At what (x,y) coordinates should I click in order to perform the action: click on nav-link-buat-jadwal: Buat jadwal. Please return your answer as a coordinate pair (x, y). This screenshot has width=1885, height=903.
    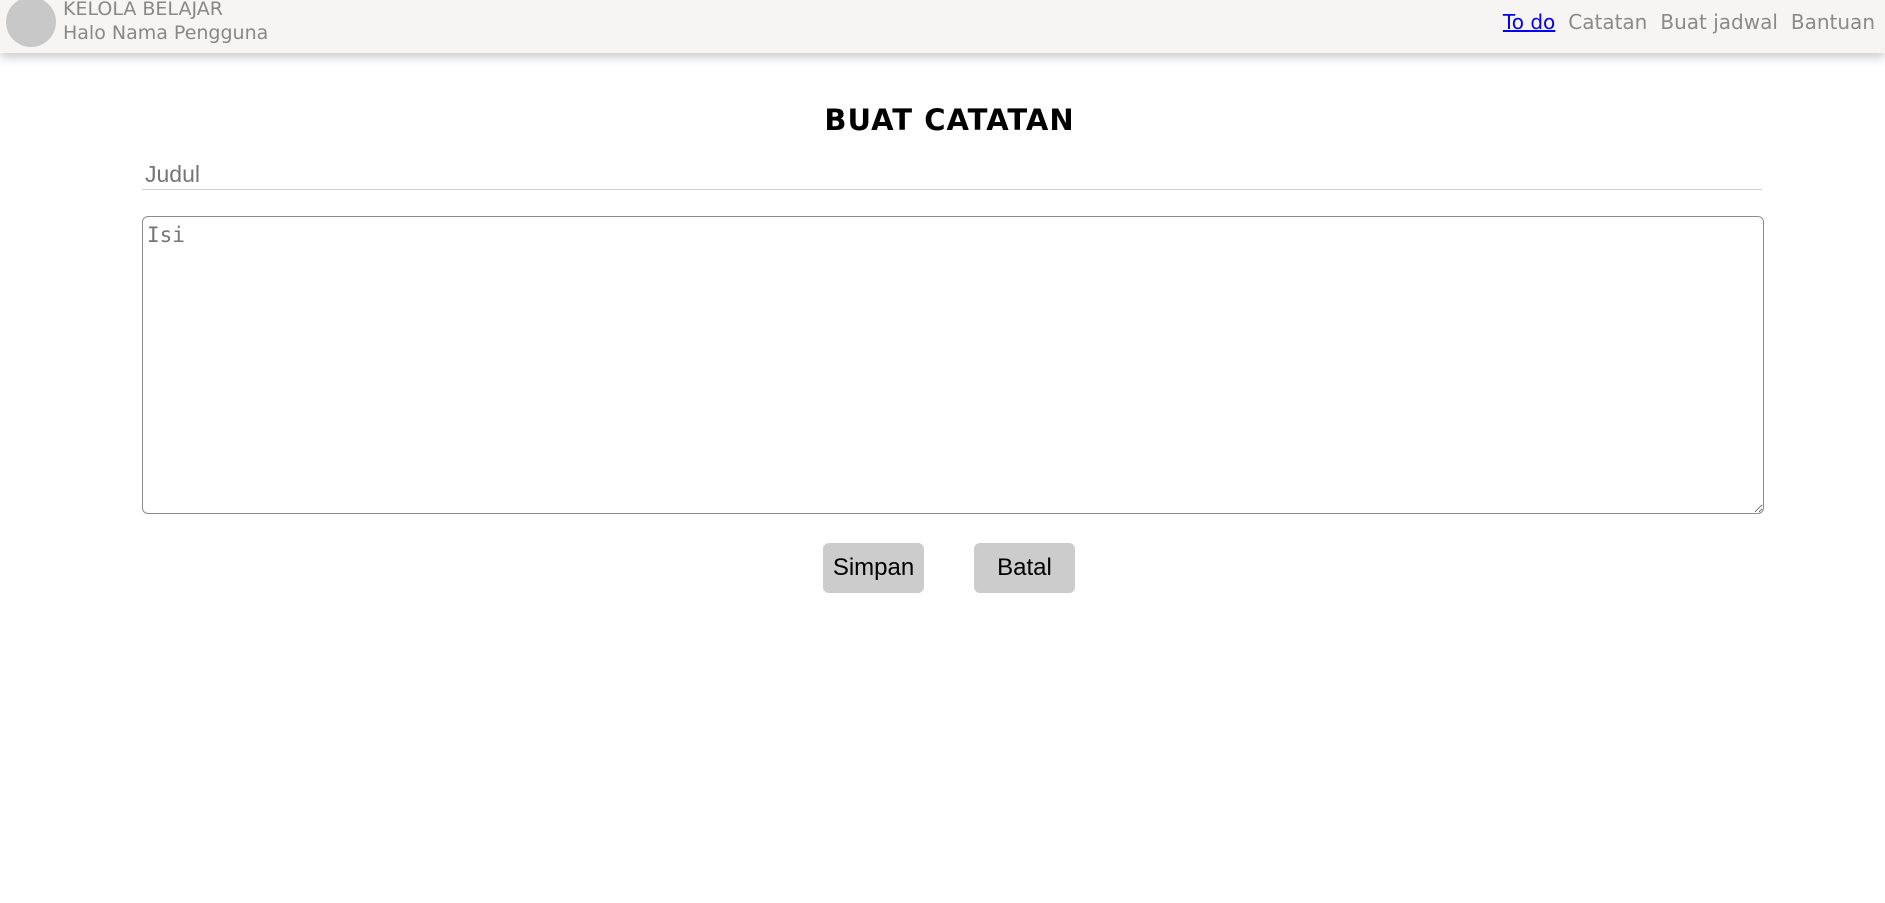
    Looking at the image, I should click on (1719, 22).